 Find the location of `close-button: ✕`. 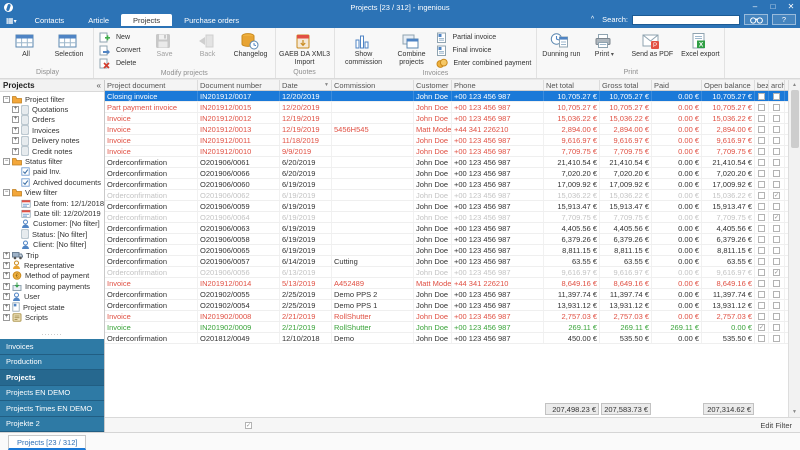

close-button: ✕ is located at coordinates (791, 7).